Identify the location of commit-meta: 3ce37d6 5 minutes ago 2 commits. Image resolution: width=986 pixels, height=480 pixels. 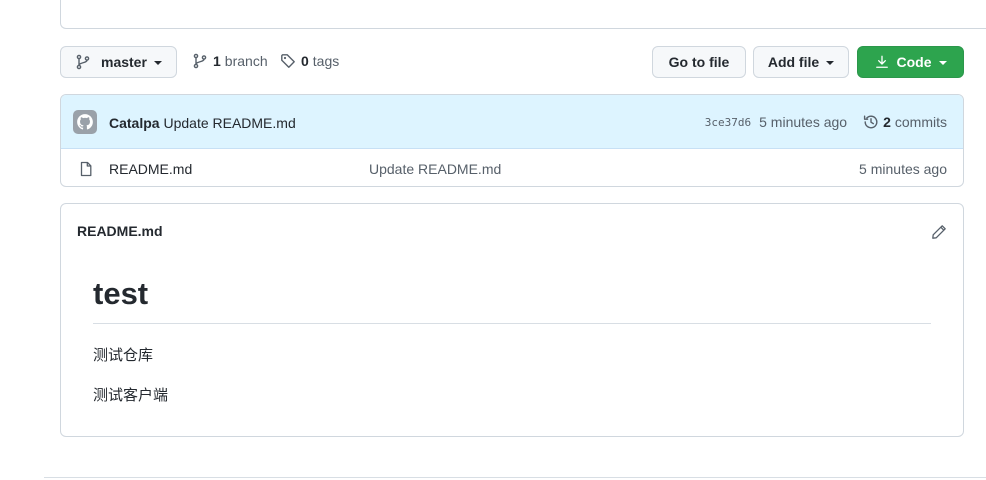
(826, 122).